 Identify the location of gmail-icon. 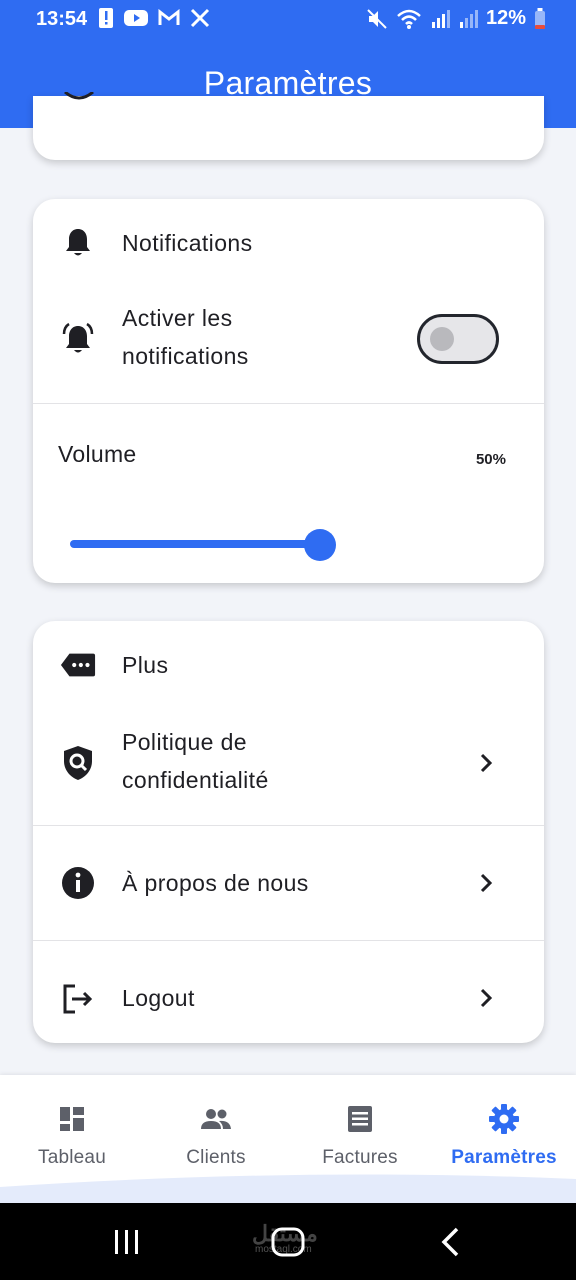
(169, 17).